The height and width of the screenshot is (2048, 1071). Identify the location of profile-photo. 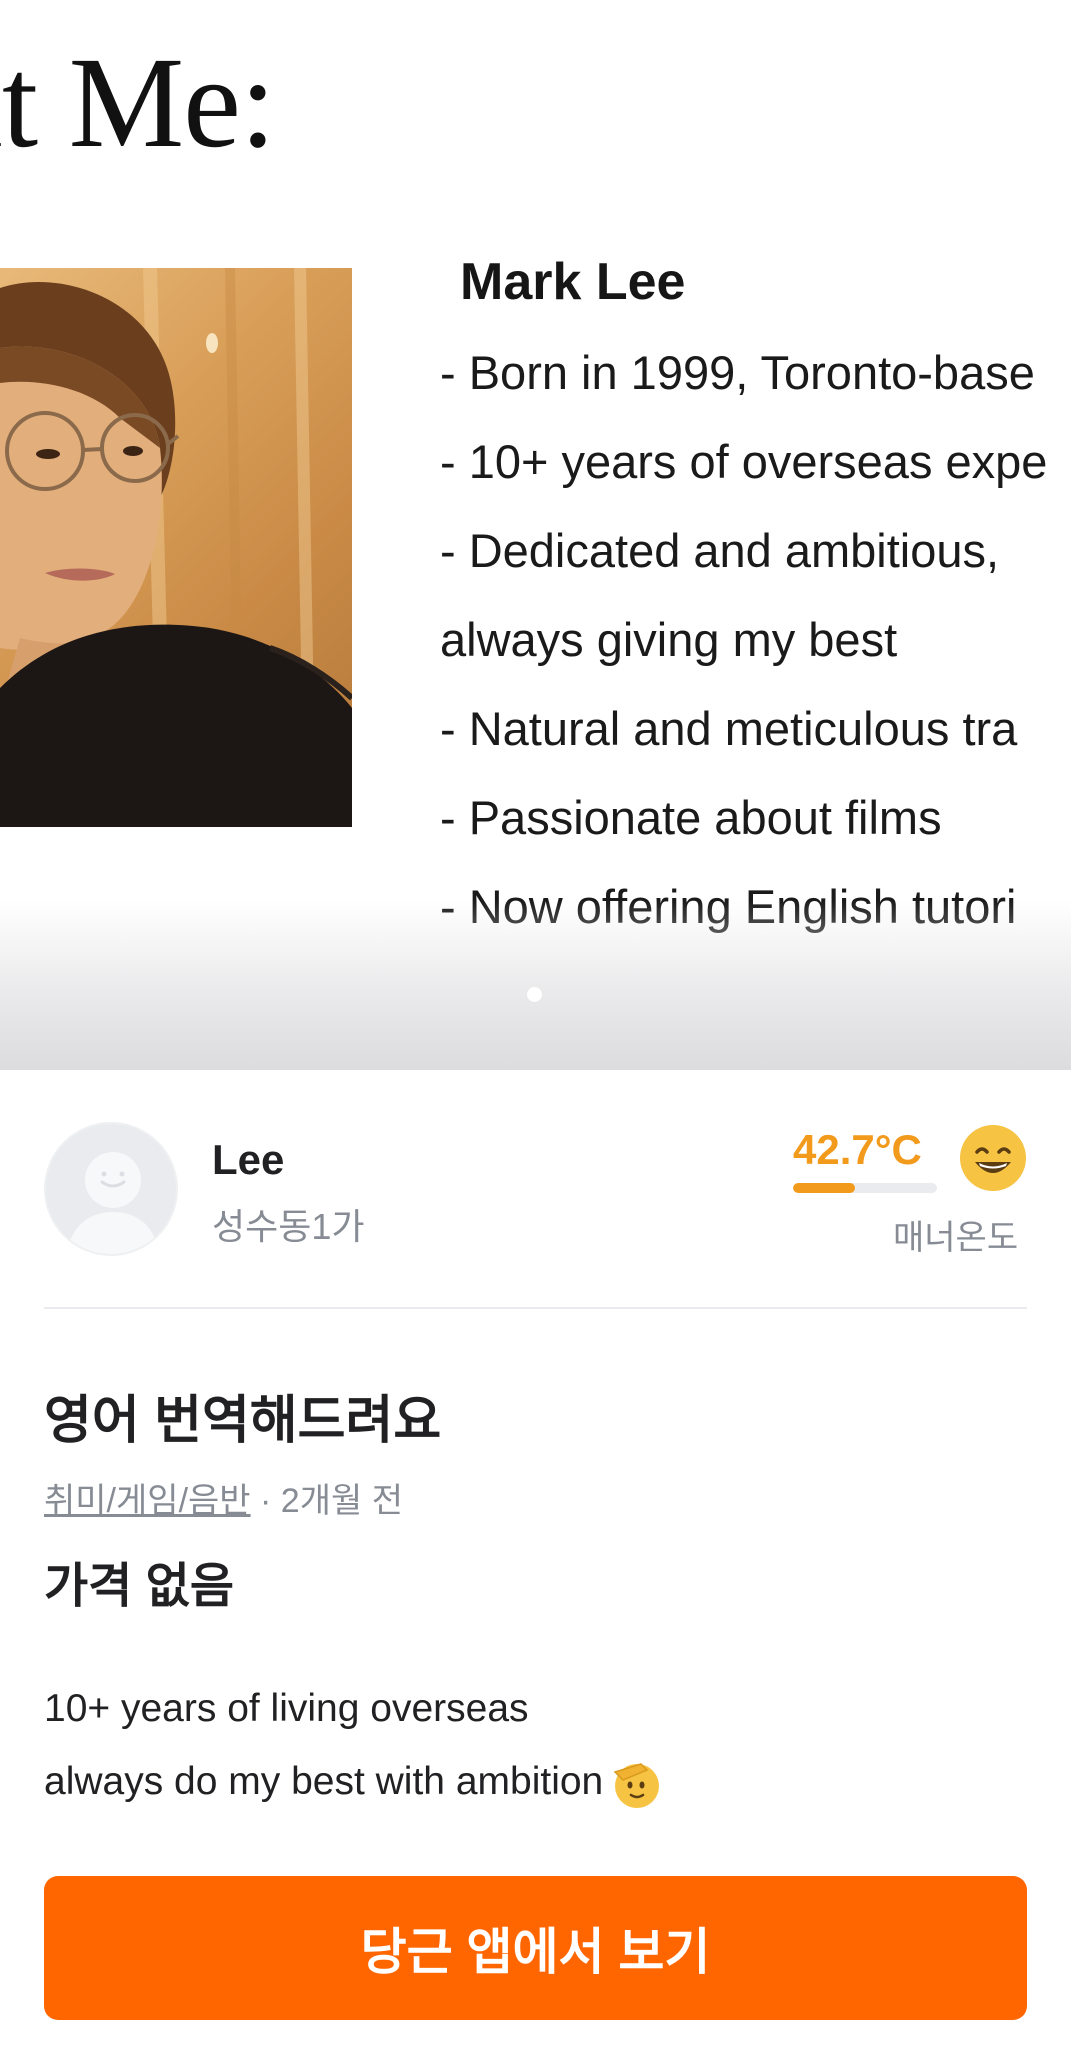
(176, 547).